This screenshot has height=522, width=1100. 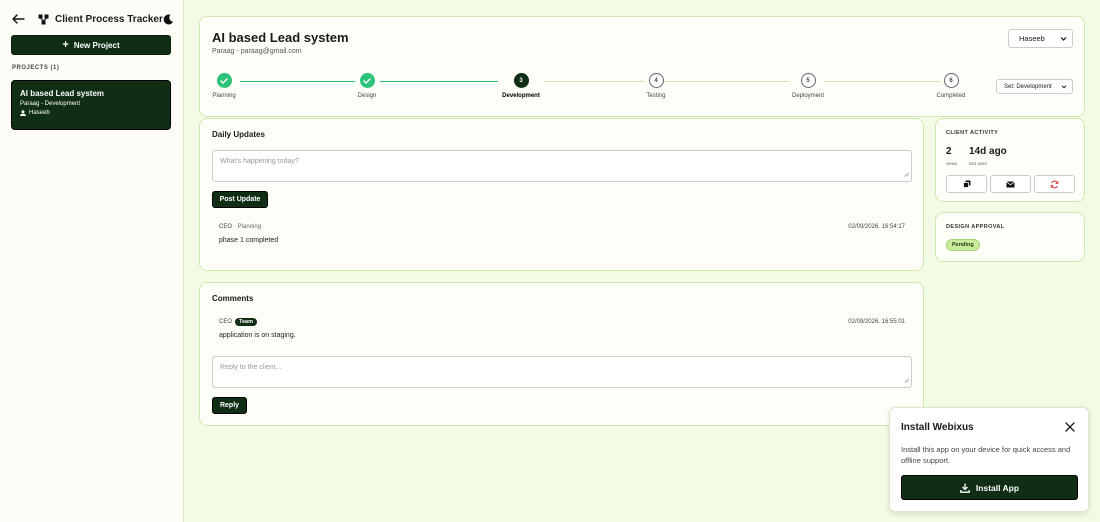 I want to click on moon-icon, so click(x=169, y=19).